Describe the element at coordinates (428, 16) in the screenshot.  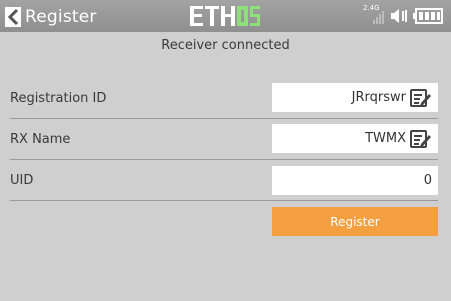
I see `battery-icon` at that location.